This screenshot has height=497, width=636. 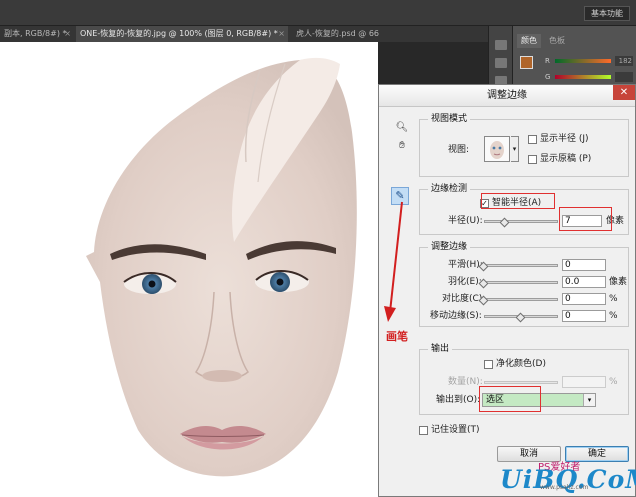 I want to click on amount-slider-track, so click(x=521, y=382).